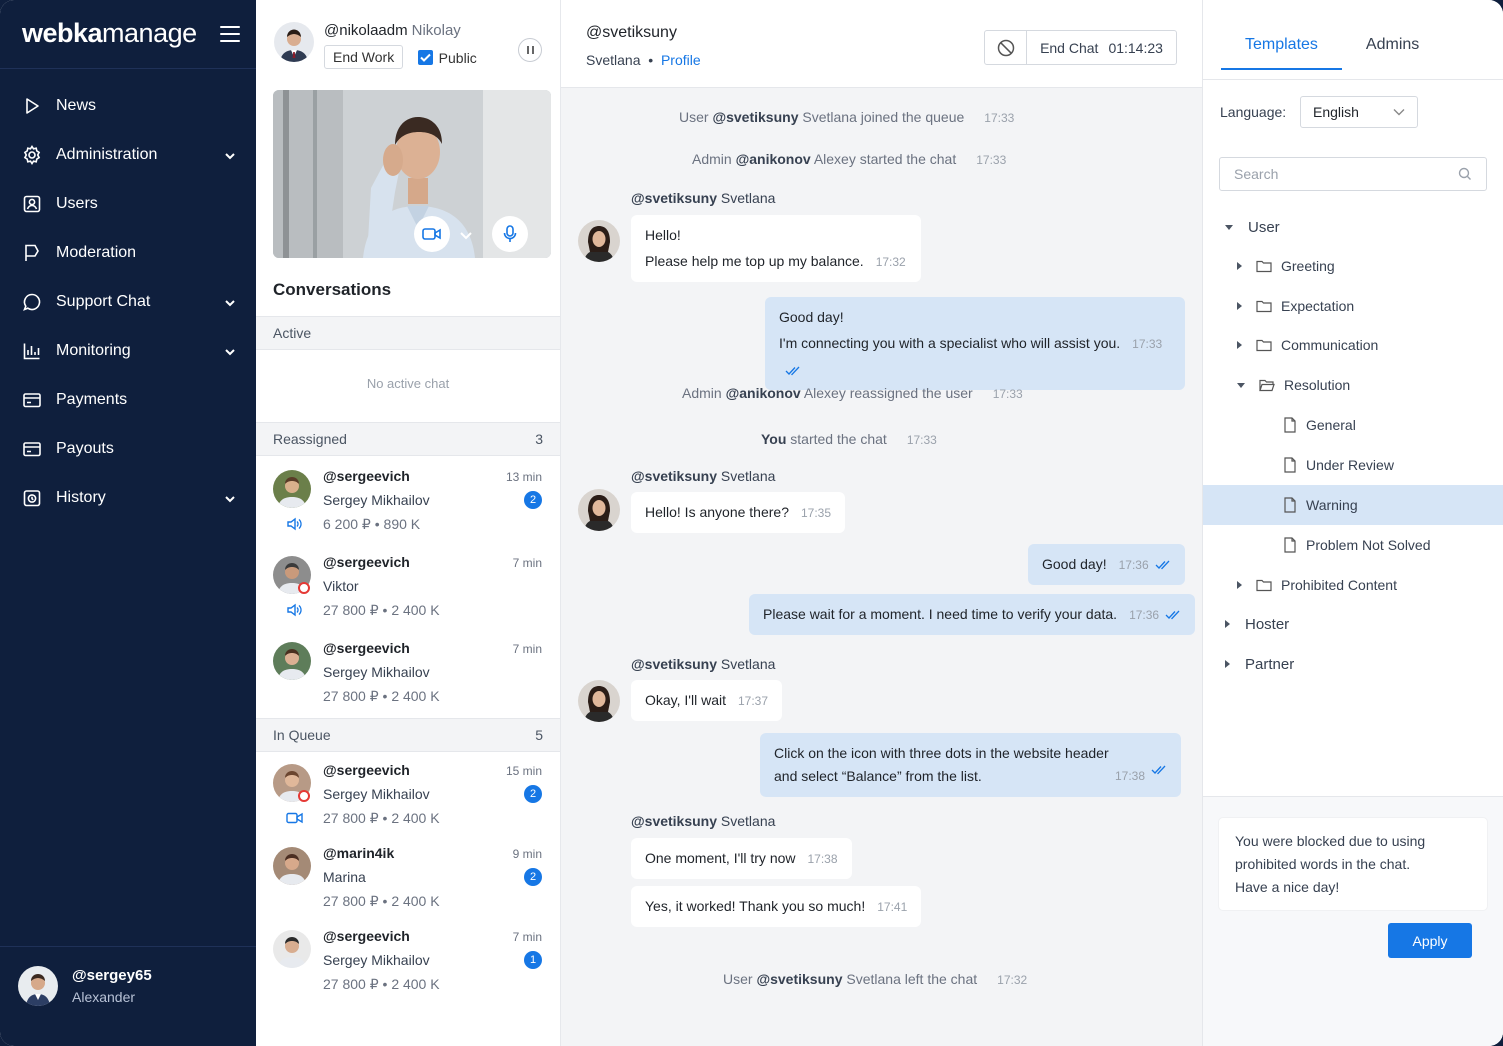 The height and width of the screenshot is (1046, 1503). What do you see at coordinates (1133, 565) in the screenshot?
I see `message-time: 17:36` at bounding box center [1133, 565].